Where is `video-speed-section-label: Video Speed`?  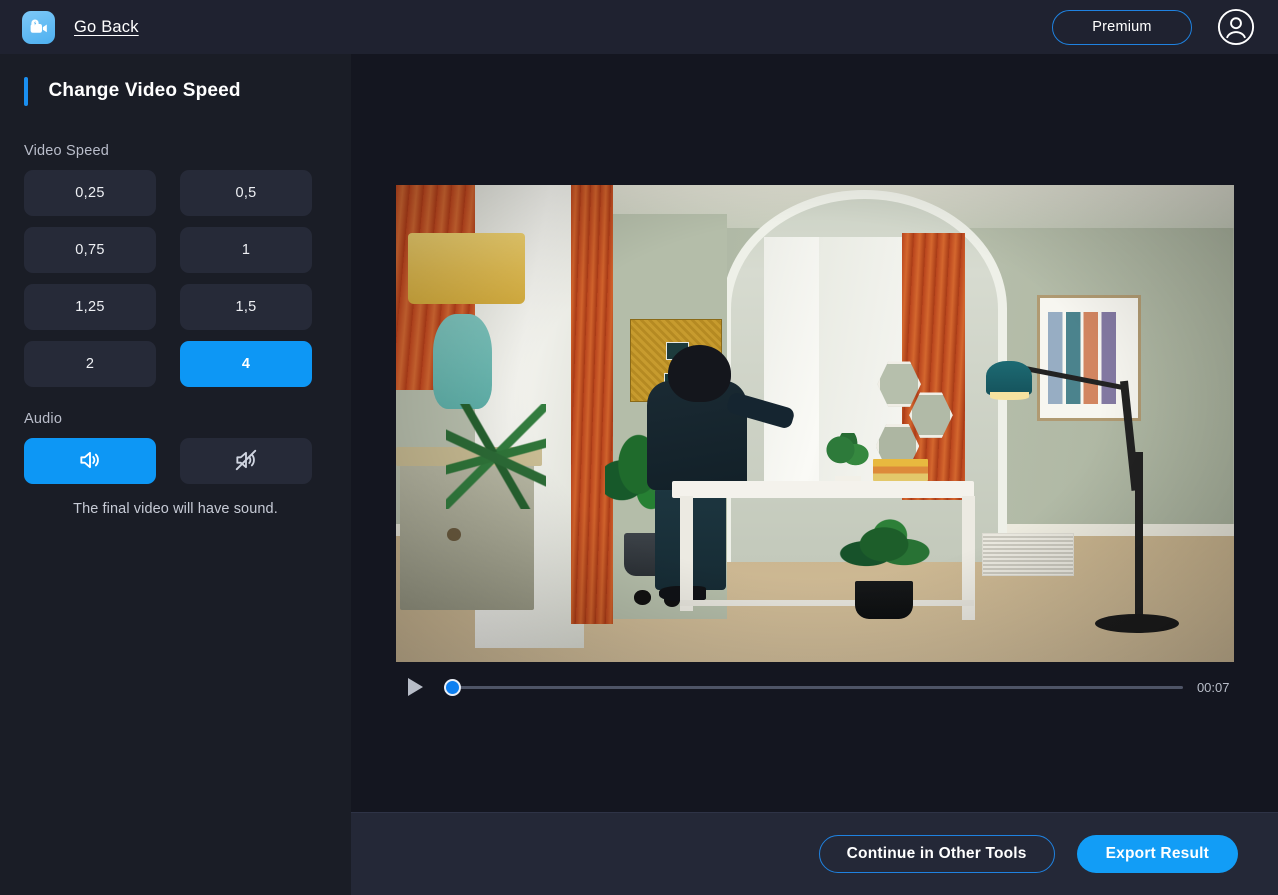 video-speed-section-label: Video Speed is located at coordinates (66, 151).